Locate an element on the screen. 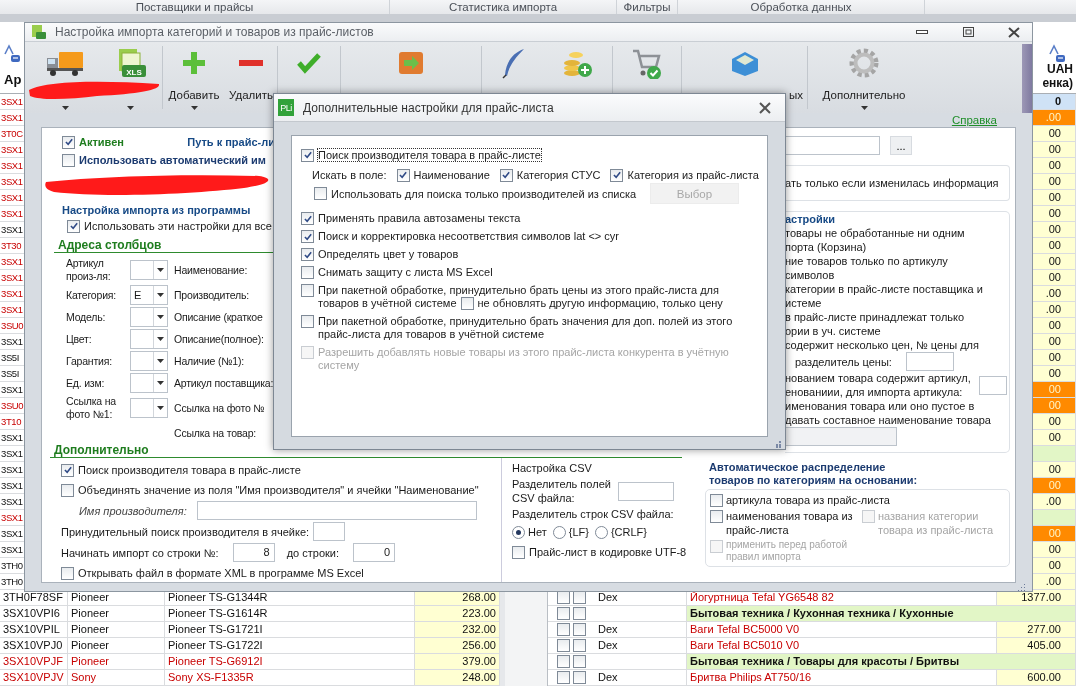 The image size is (1076, 686). table-cell: 256.00 is located at coordinates (457, 645).